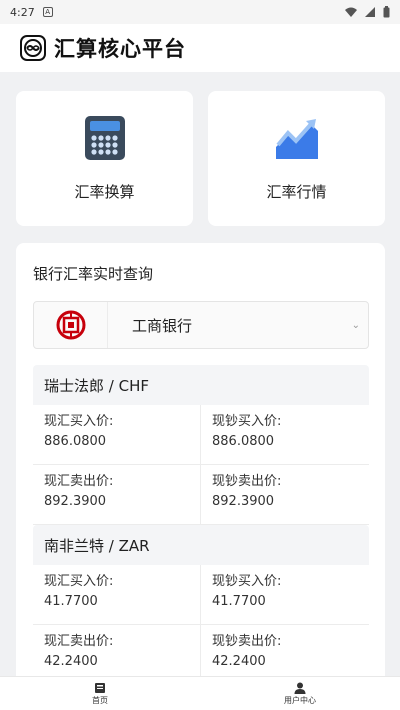  What do you see at coordinates (47, 12) in the screenshot?
I see `notification-icon: A` at bounding box center [47, 12].